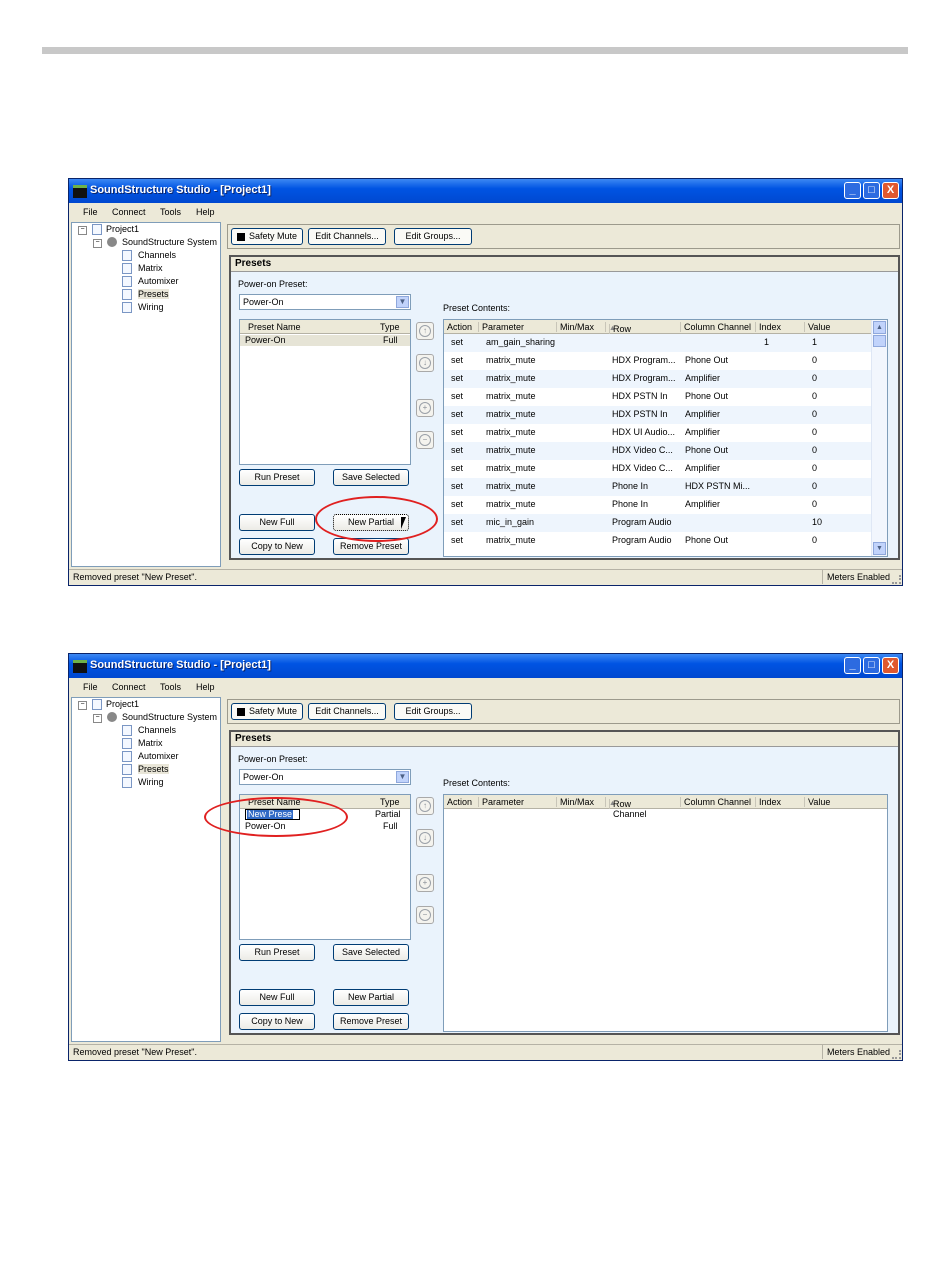 Image resolution: width=950 pixels, height=1284 pixels. Describe the element at coordinates (879, 327) in the screenshot. I see `scroll-up-icon: ▲` at that location.